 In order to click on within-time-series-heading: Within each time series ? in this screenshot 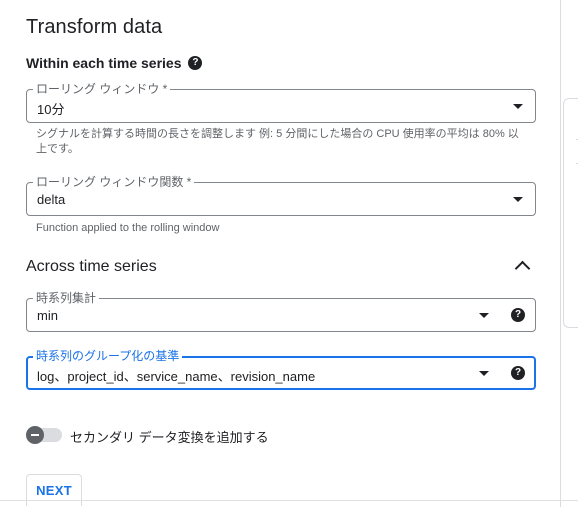, I will do `click(114, 63)`.